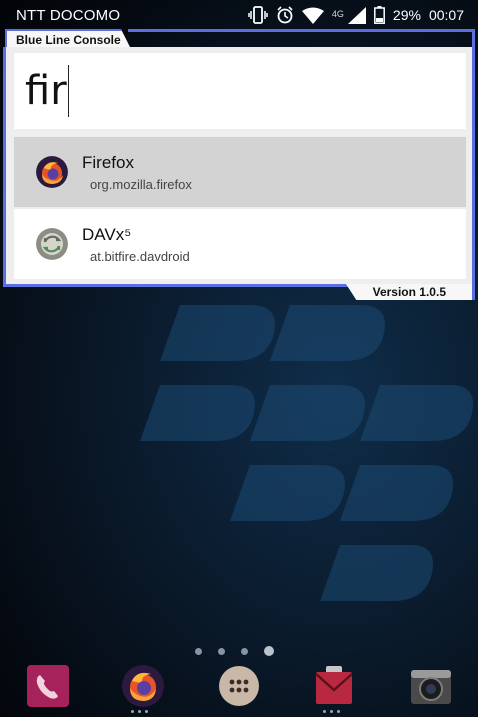 The width and height of the screenshot is (478, 717). I want to click on page-indicator, so click(234, 651).